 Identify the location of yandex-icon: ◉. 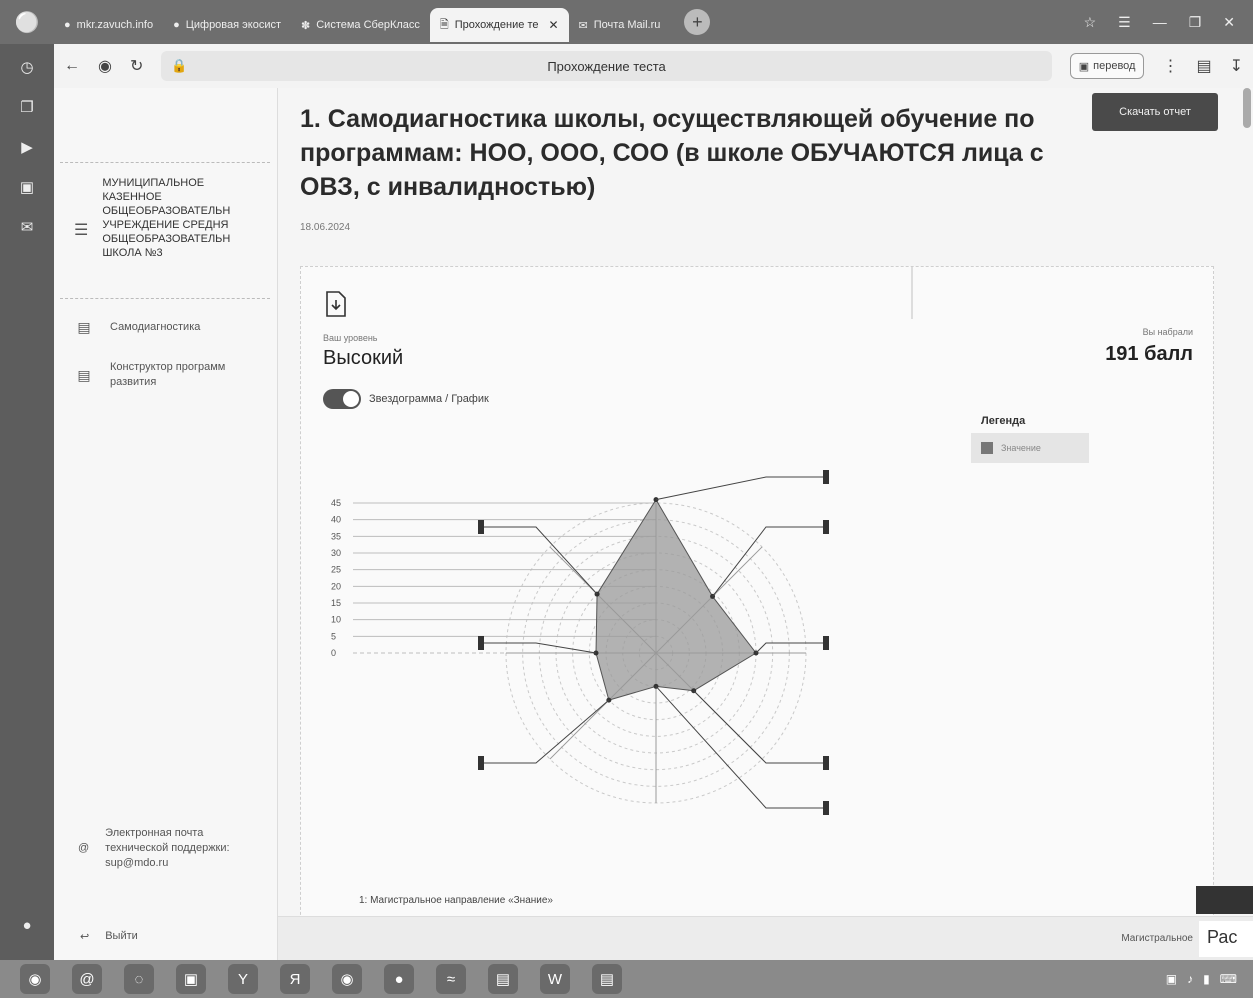
(105, 66).